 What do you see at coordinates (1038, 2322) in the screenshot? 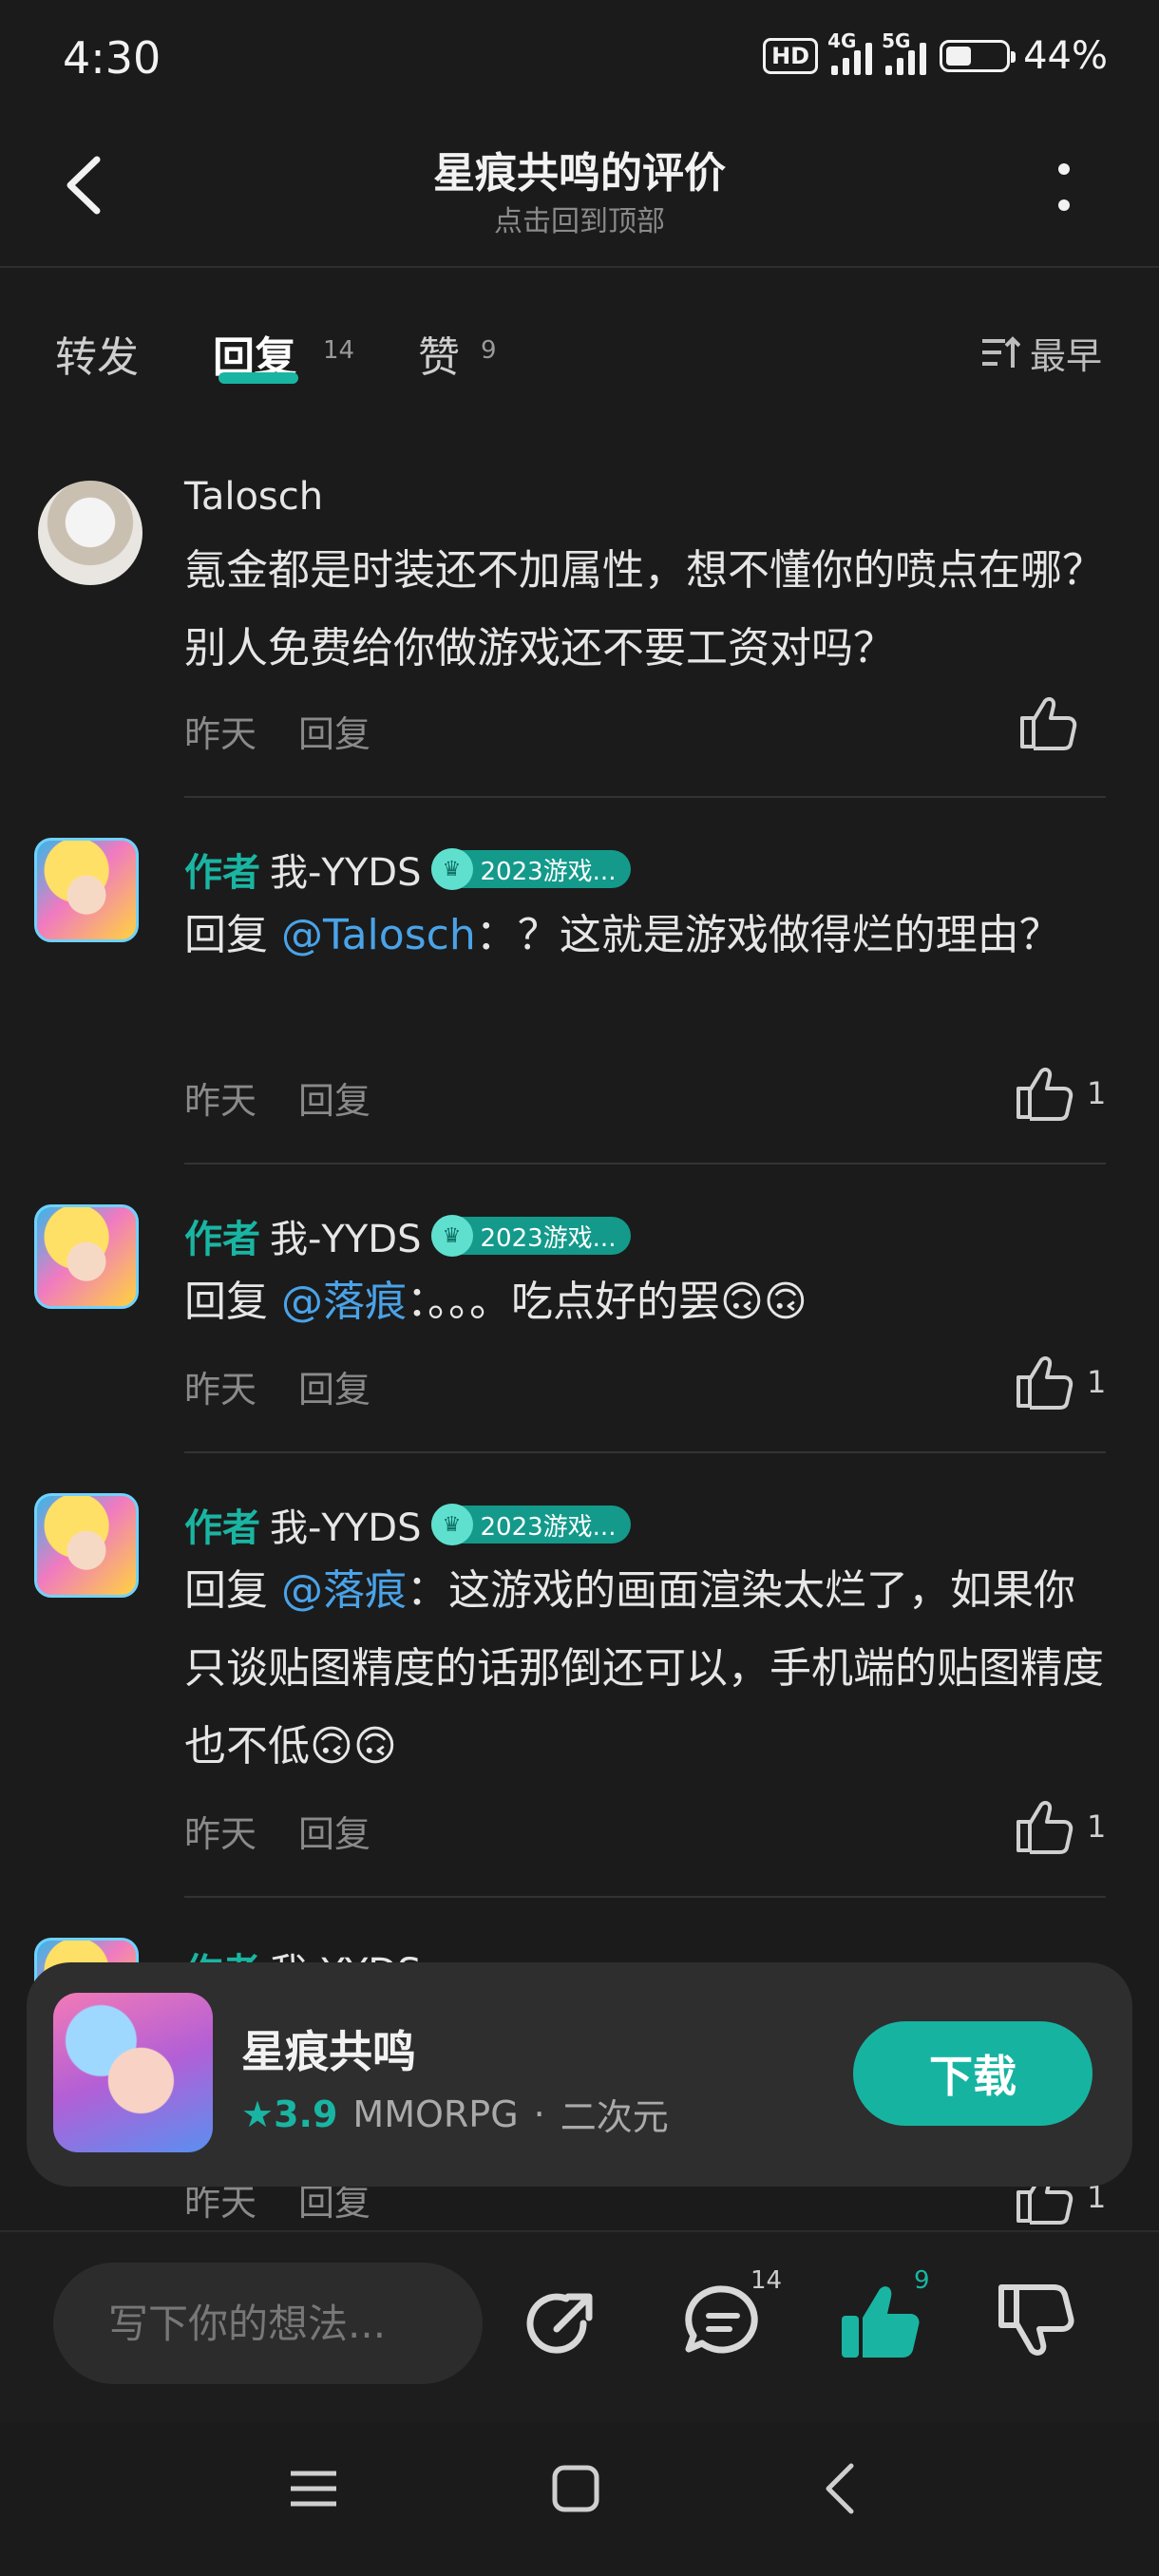
I see `thumbs-down-icon` at bounding box center [1038, 2322].